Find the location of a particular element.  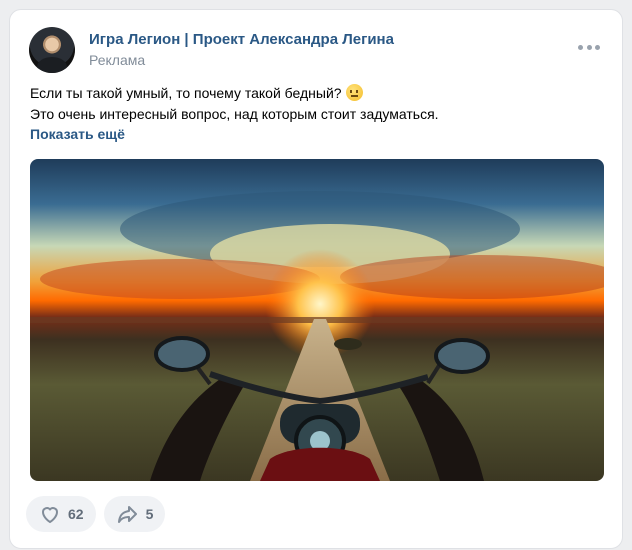

more-options-icon is located at coordinates (589, 47).